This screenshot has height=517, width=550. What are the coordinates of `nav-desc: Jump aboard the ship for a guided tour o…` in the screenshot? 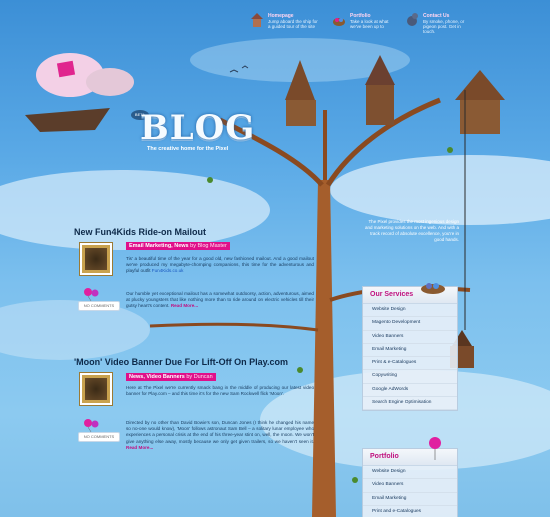 It's located at (293, 24).